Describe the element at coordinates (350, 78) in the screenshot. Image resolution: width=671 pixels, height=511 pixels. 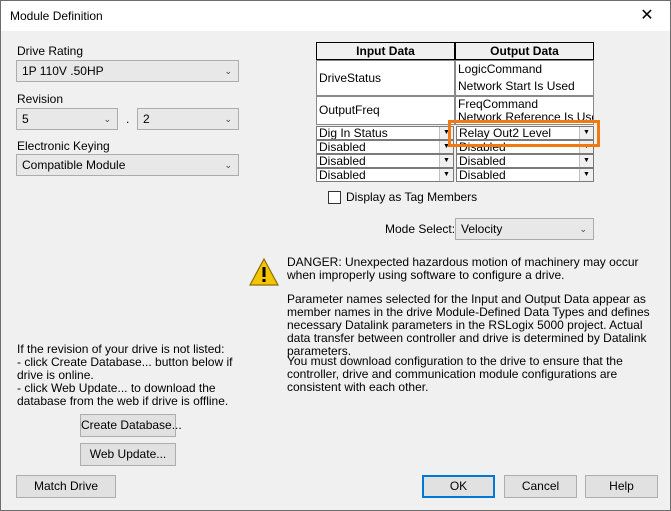
I see `input-fixed-text: DriveStatus` at that location.